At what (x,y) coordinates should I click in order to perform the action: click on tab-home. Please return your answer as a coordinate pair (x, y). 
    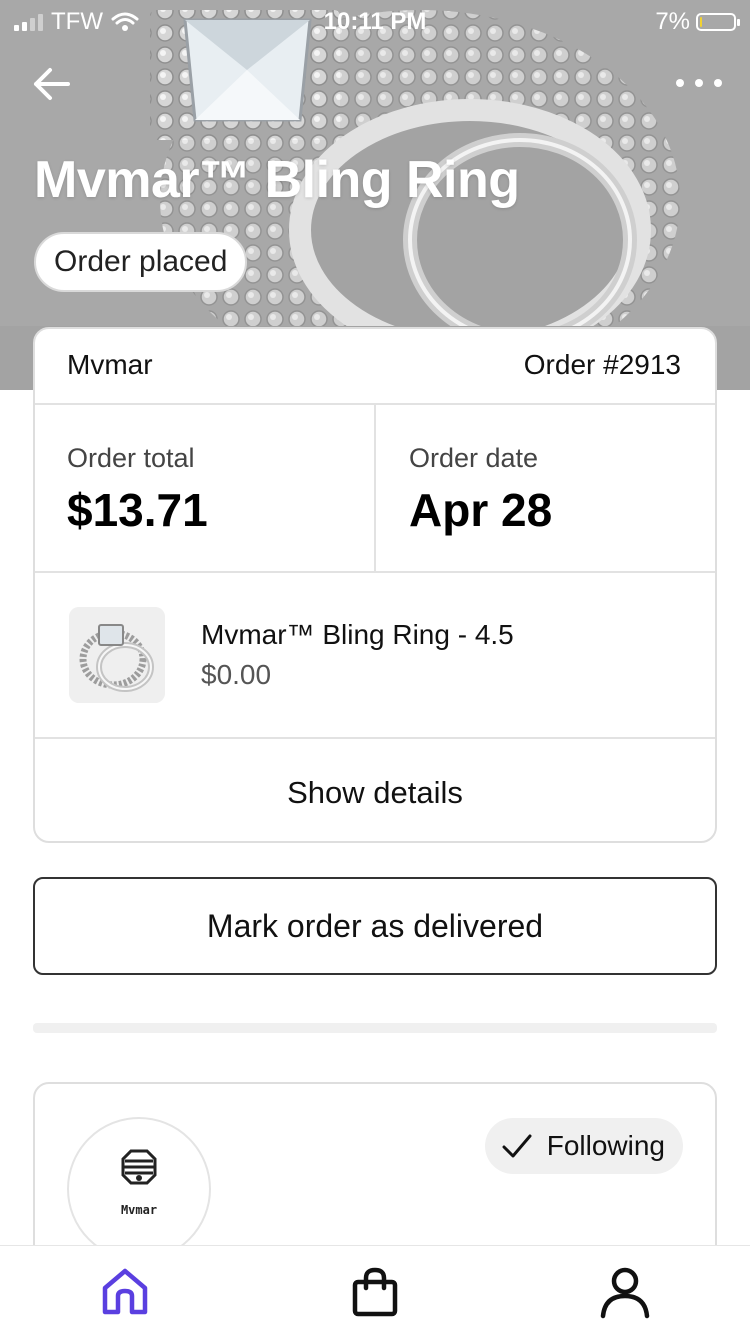
    Looking at the image, I should click on (125, 1292).